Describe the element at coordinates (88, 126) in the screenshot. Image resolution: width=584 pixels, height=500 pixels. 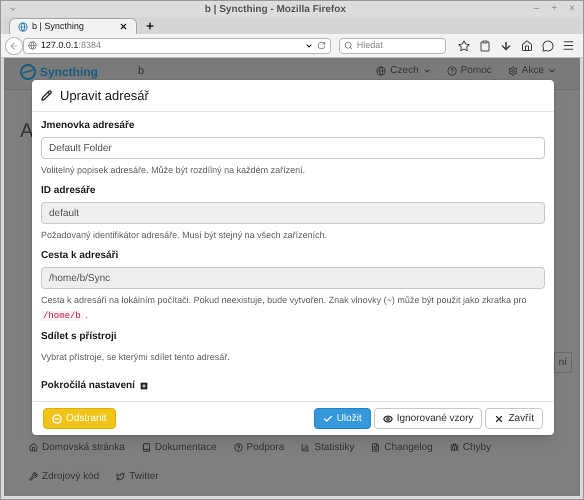
I see `field-label: Jmenovka adresáře` at that location.